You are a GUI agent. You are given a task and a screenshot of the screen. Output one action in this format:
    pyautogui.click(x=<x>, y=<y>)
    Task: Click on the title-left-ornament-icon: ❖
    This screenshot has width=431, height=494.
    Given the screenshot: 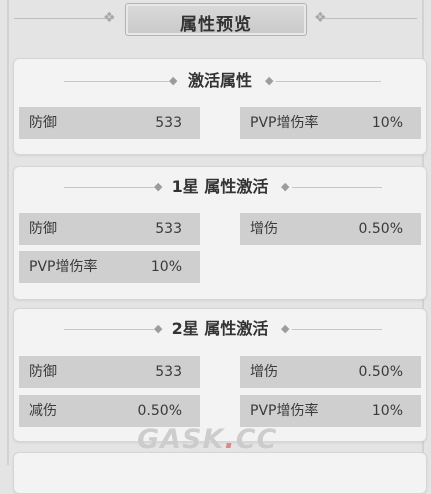 What is the action you would take?
    pyautogui.click(x=109, y=18)
    